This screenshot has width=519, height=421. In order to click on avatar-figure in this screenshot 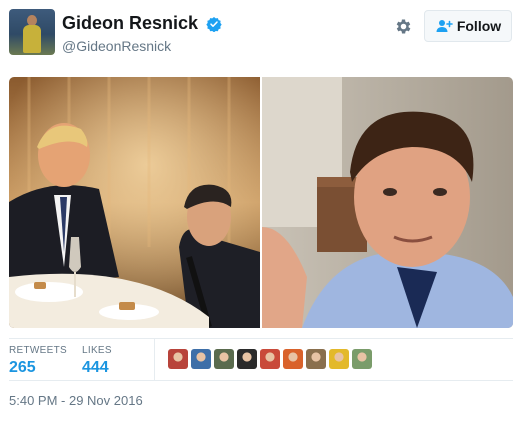, I will do `click(32, 34)`.